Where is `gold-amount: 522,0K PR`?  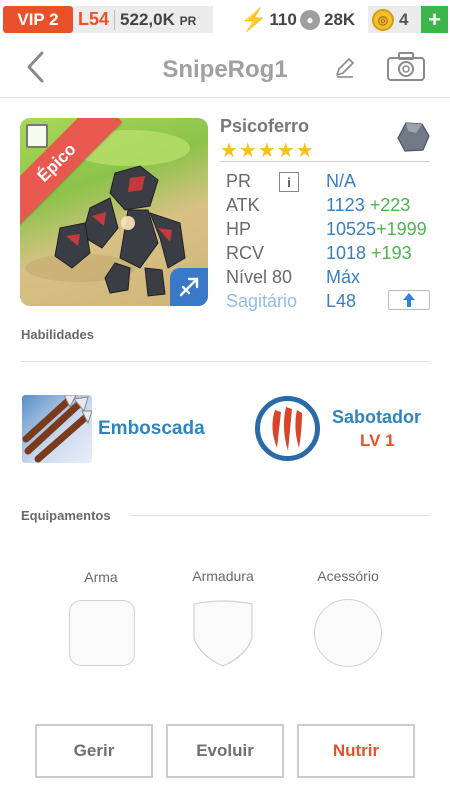
gold-amount: 522,0K PR is located at coordinates (158, 20).